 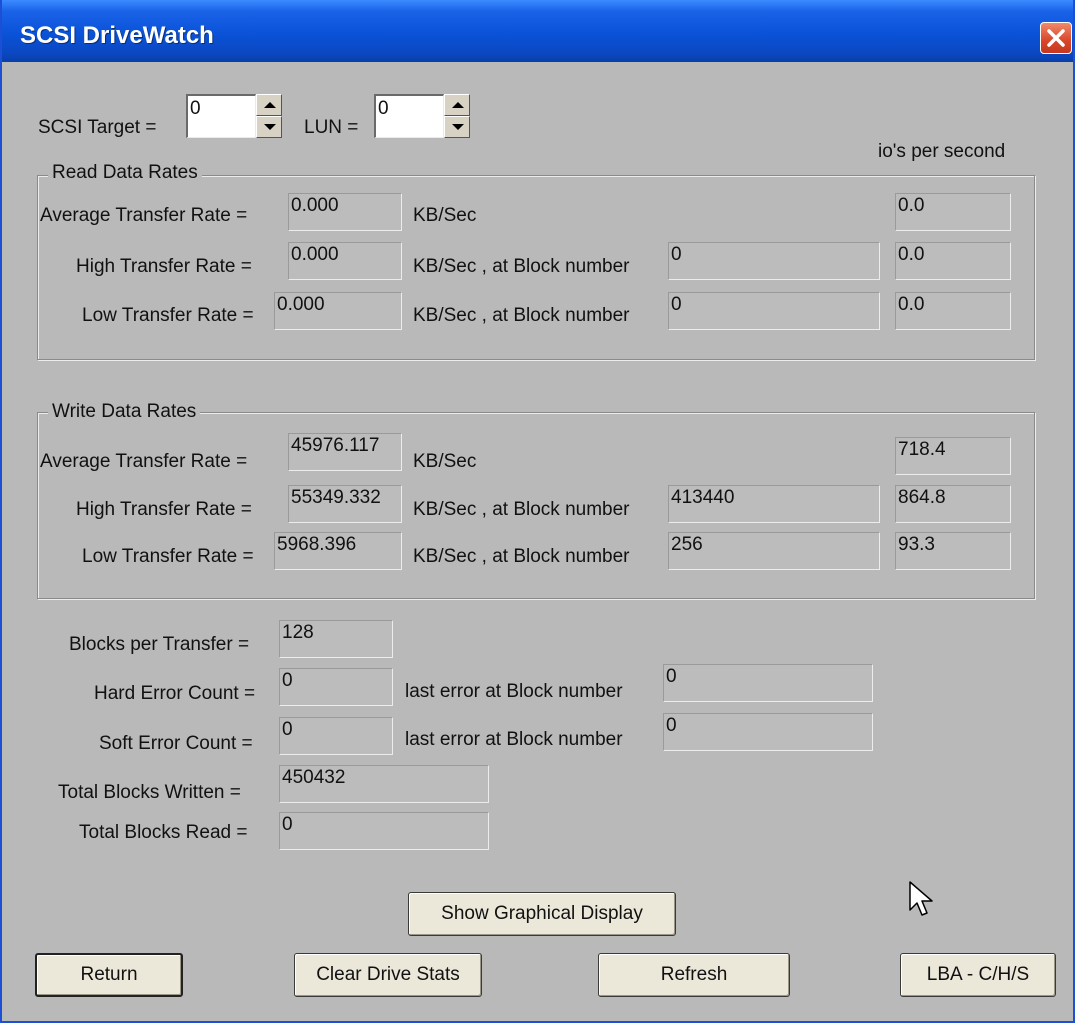 What do you see at coordinates (144, 461) in the screenshot?
I see `write-avg-label: Average Transfer Rate =` at bounding box center [144, 461].